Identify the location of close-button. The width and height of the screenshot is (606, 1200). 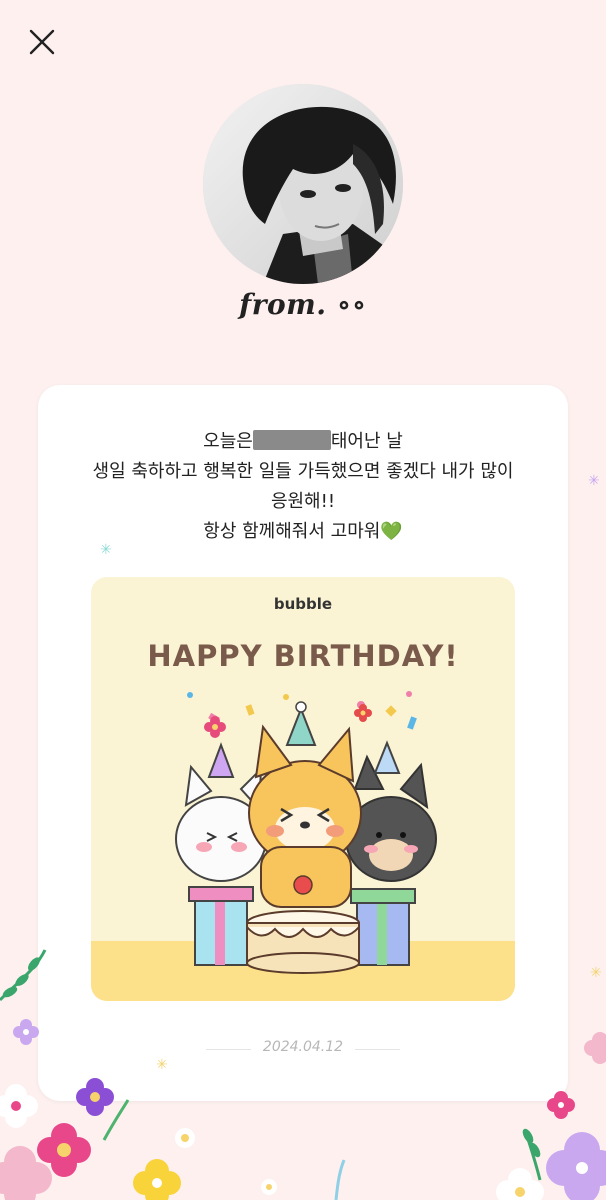
(42, 42).